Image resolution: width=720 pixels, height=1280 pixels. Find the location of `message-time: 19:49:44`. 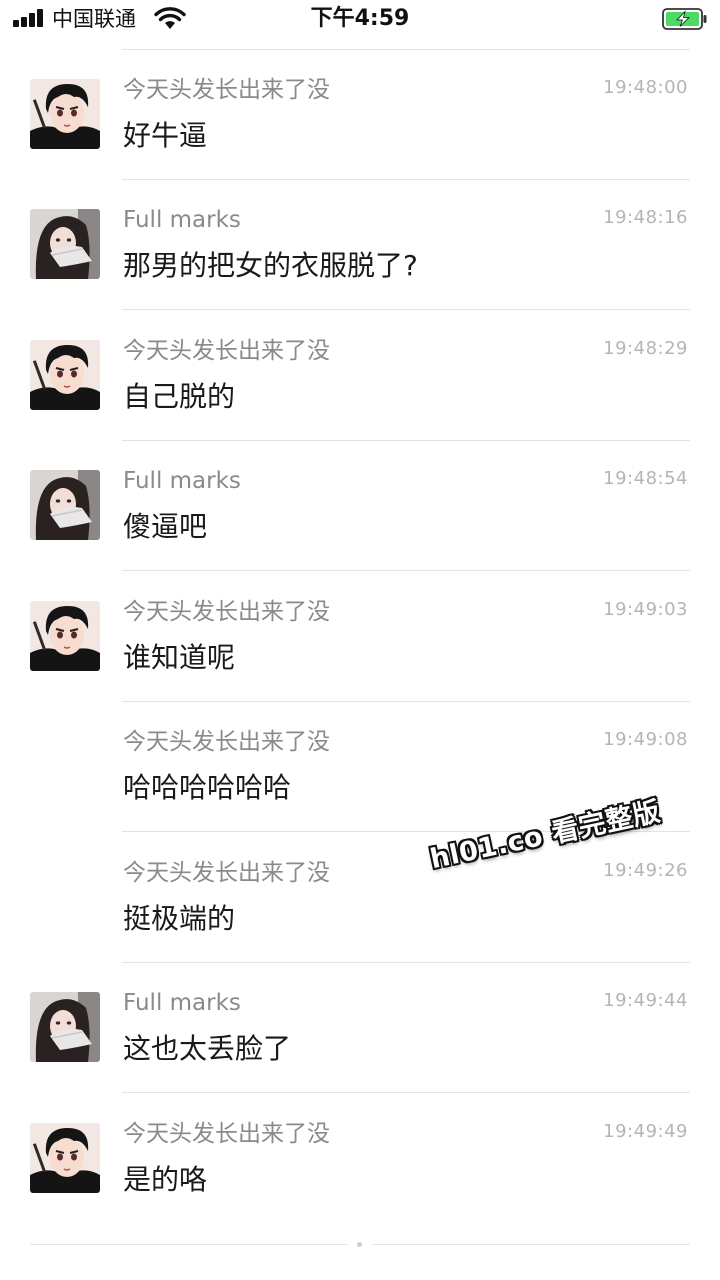

message-time: 19:49:44 is located at coordinates (645, 1000).